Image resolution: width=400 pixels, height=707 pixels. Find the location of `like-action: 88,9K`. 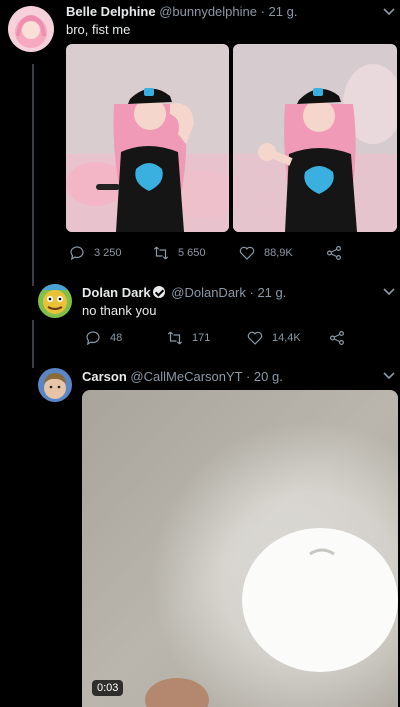

like-action: 88,9K is located at coordinates (265, 253).